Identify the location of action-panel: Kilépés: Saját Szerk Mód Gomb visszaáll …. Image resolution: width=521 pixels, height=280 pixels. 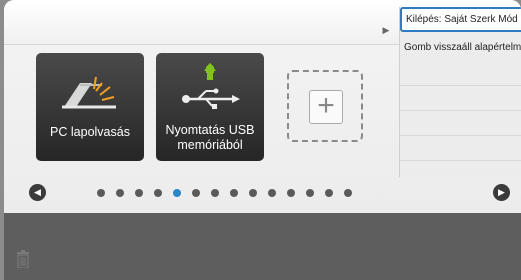
(460, 92).